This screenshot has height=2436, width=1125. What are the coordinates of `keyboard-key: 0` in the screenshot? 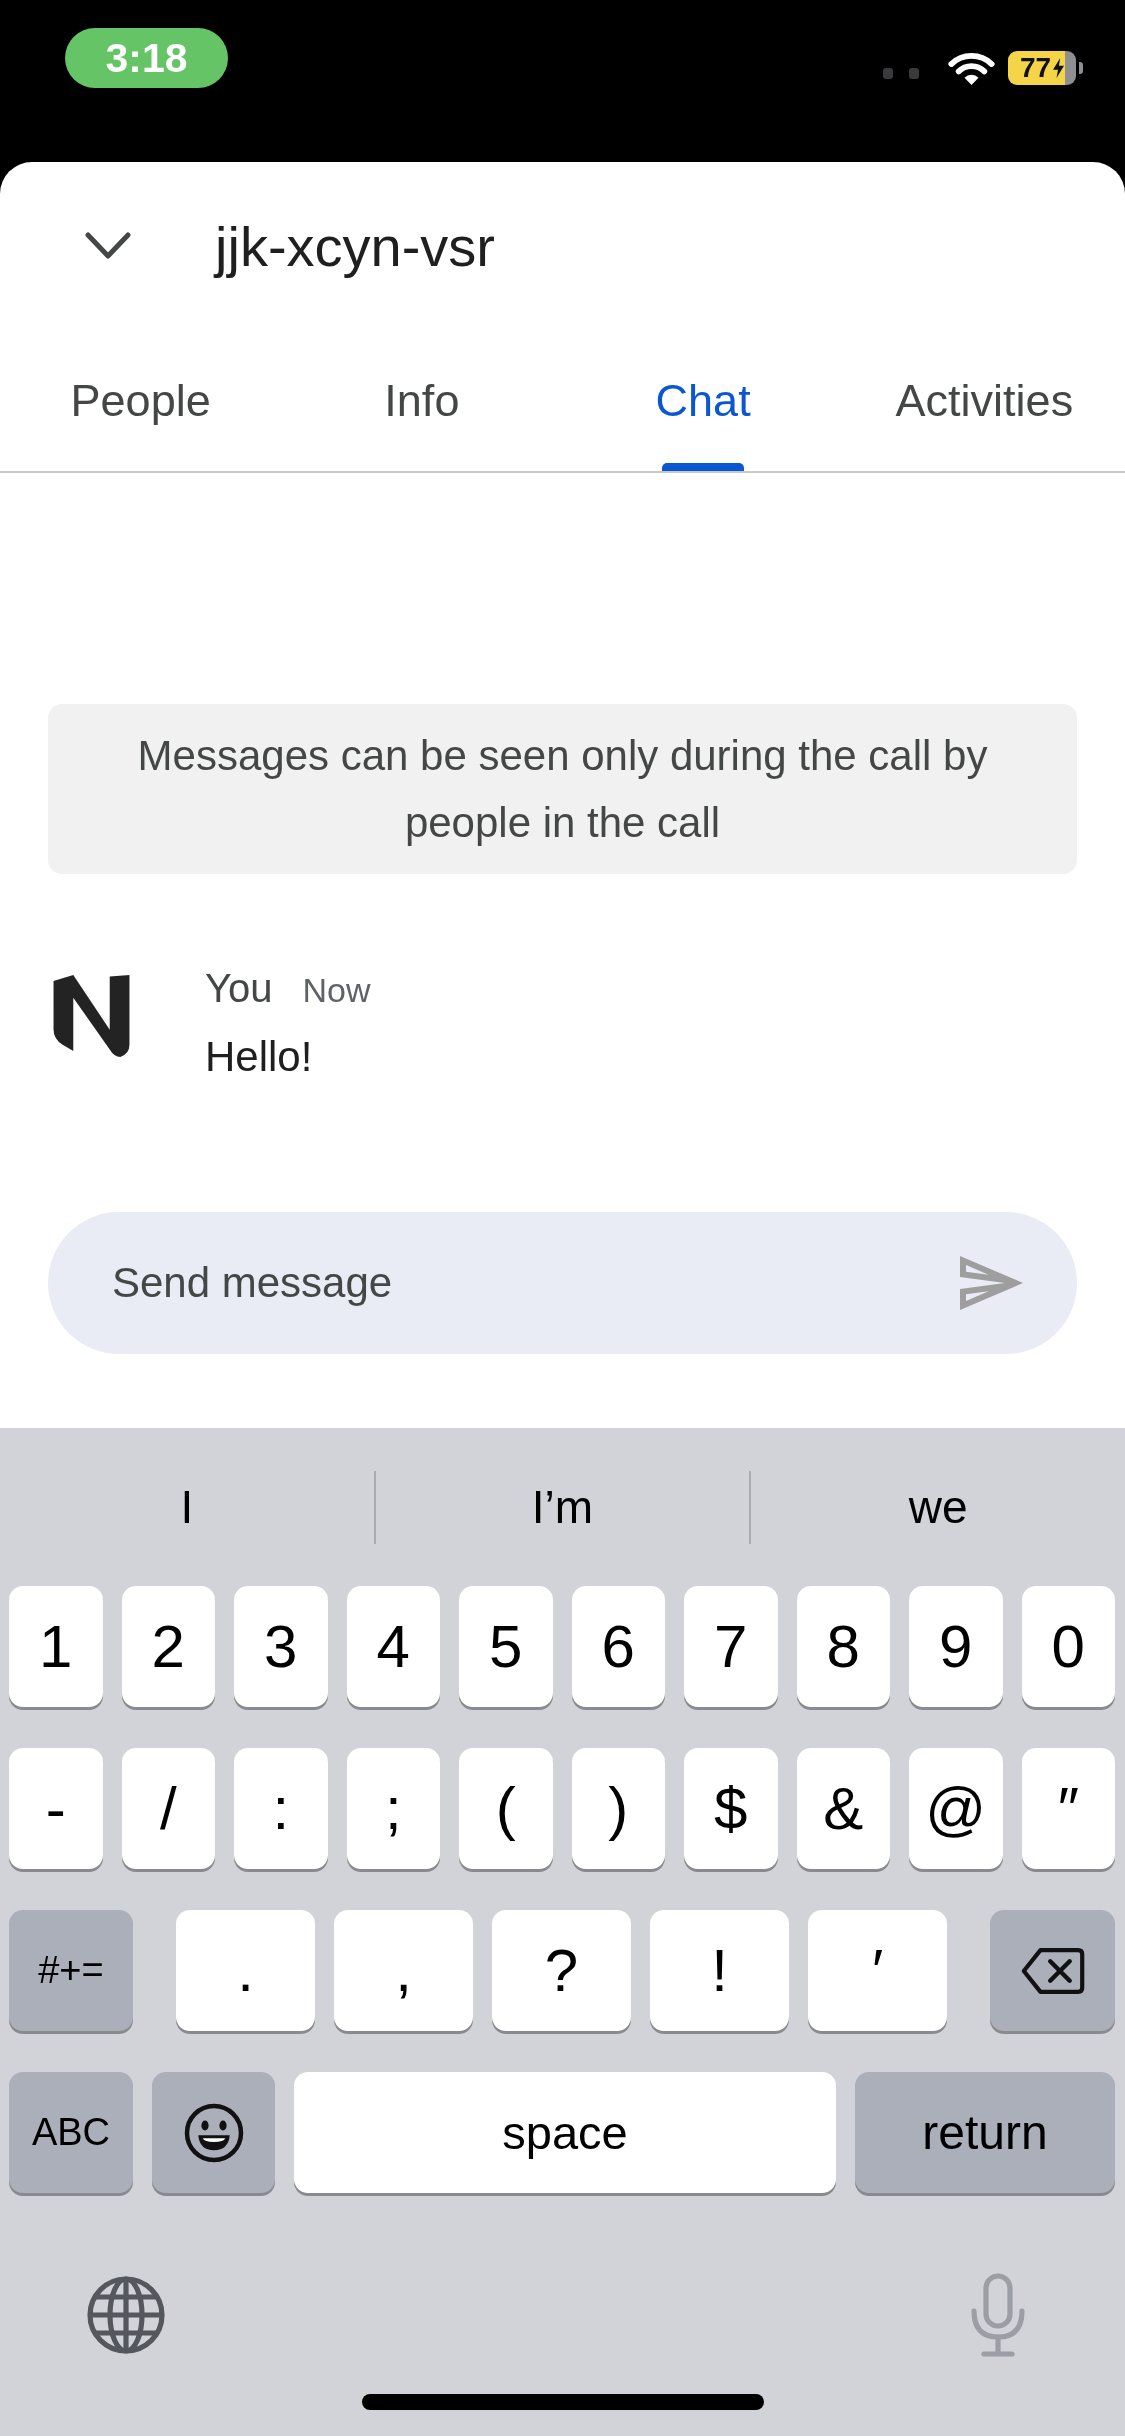 It's located at (1068, 1646).